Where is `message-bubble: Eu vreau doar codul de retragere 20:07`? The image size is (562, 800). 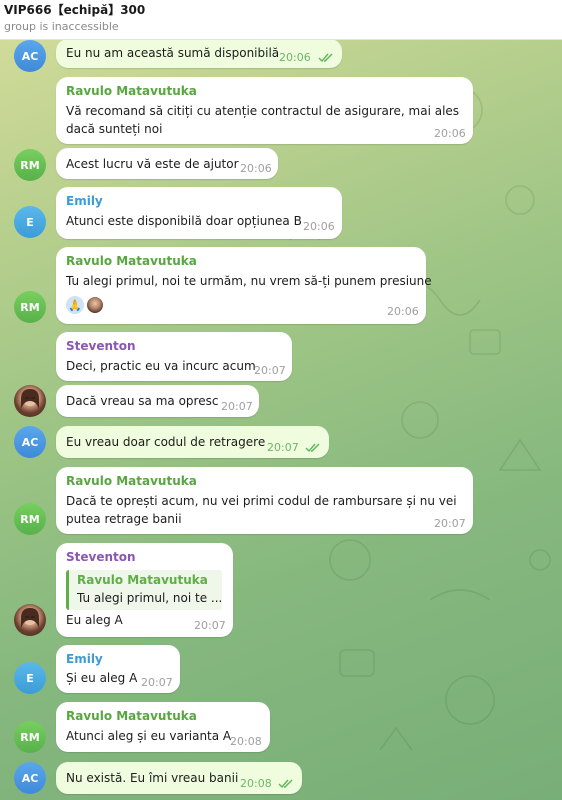 message-bubble: Eu vreau doar codul de retragere 20:07 is located at coordinates (192, 442).